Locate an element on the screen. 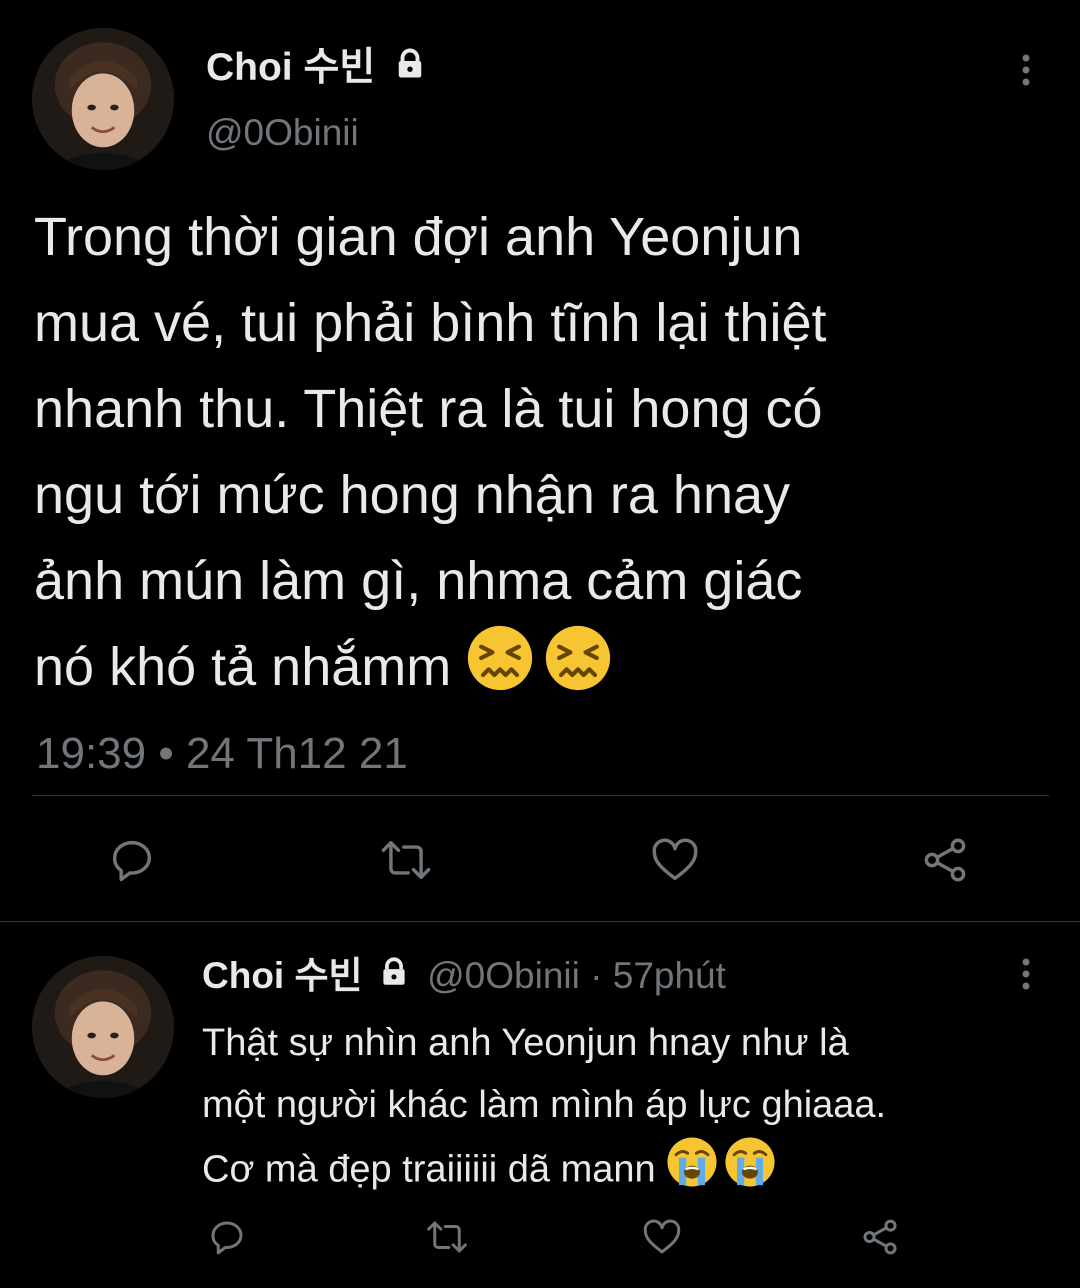 The height and width of the screenshot is (1288, 1080). reply-header: Choi 수빈 @0Obinii · 57phút is located at coordinates (464, 977).